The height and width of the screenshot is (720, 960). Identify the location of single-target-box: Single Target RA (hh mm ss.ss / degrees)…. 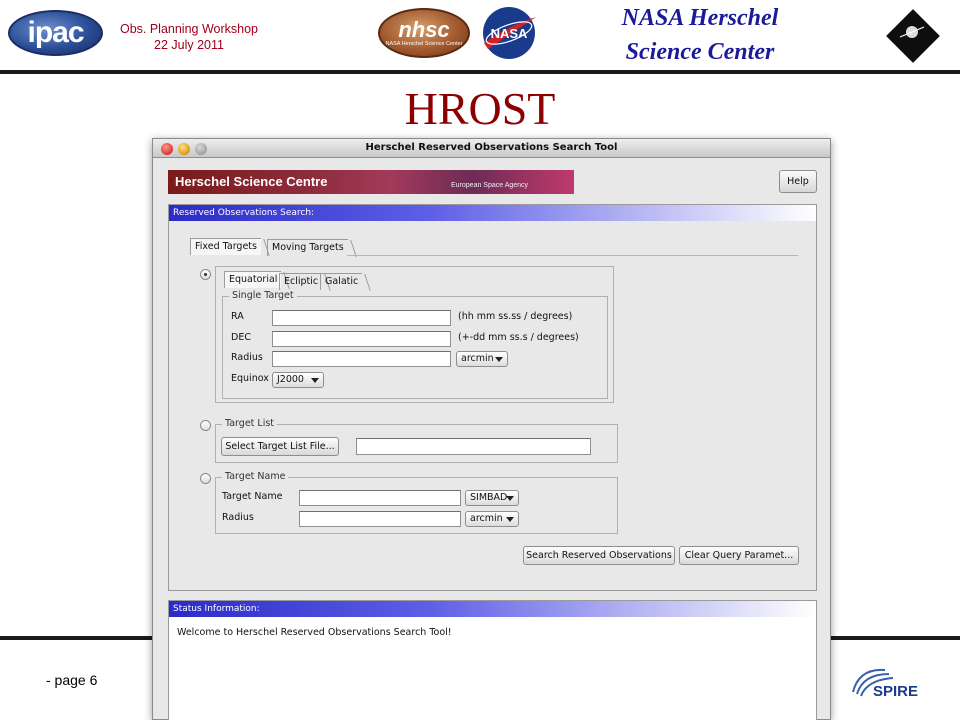
(415, 344).